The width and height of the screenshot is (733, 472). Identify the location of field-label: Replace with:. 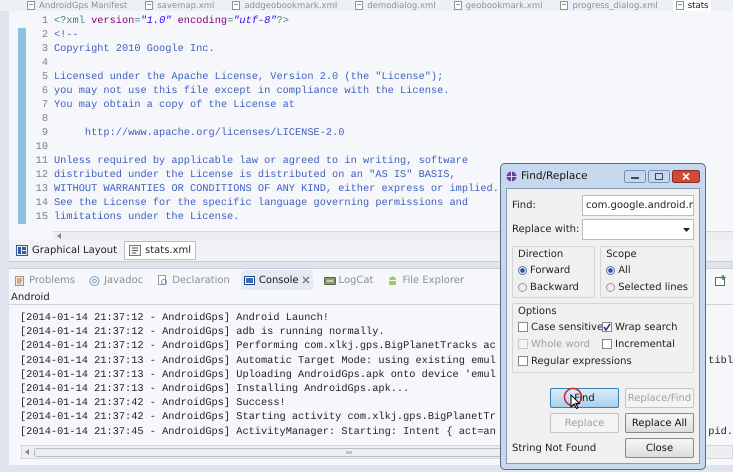
(546, 229).